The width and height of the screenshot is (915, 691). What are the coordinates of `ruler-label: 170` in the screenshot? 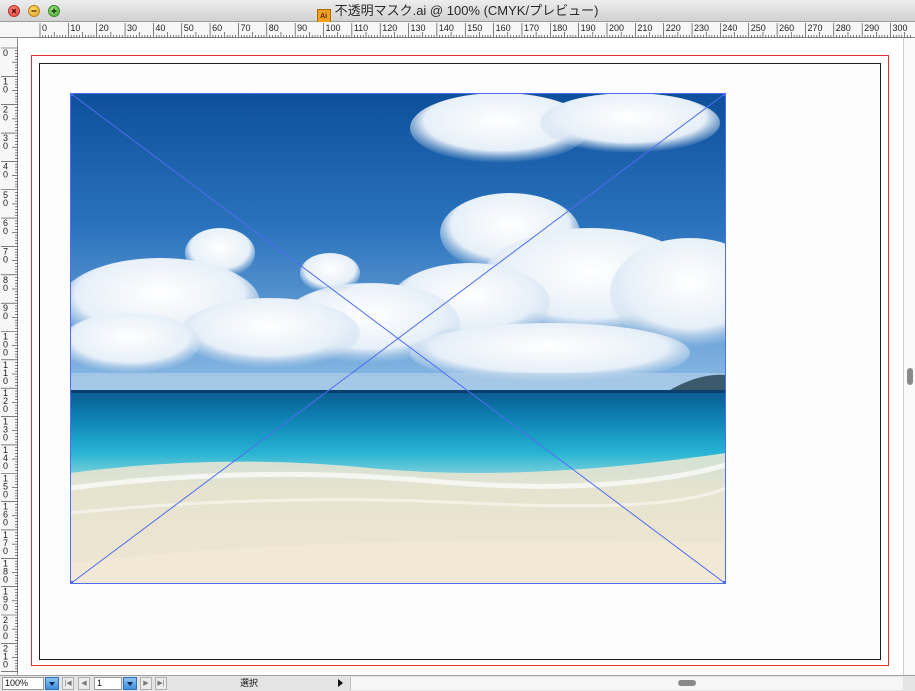 It's located at (531, 28).